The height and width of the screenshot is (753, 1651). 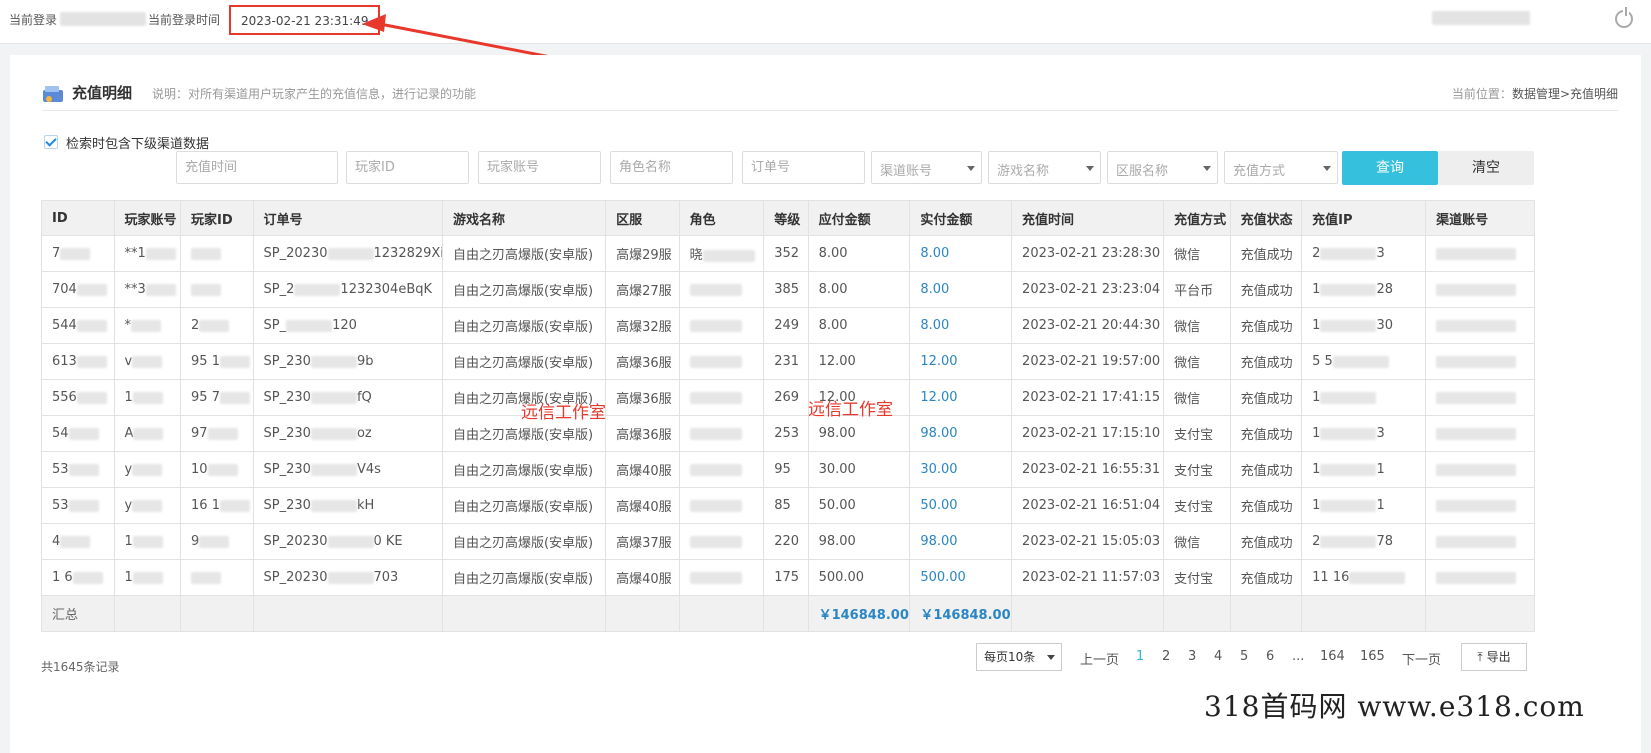 What do you see at coordinates (147, 325) in the screenshot?
I see `account-cell: *` at bounding box center [147, 325].